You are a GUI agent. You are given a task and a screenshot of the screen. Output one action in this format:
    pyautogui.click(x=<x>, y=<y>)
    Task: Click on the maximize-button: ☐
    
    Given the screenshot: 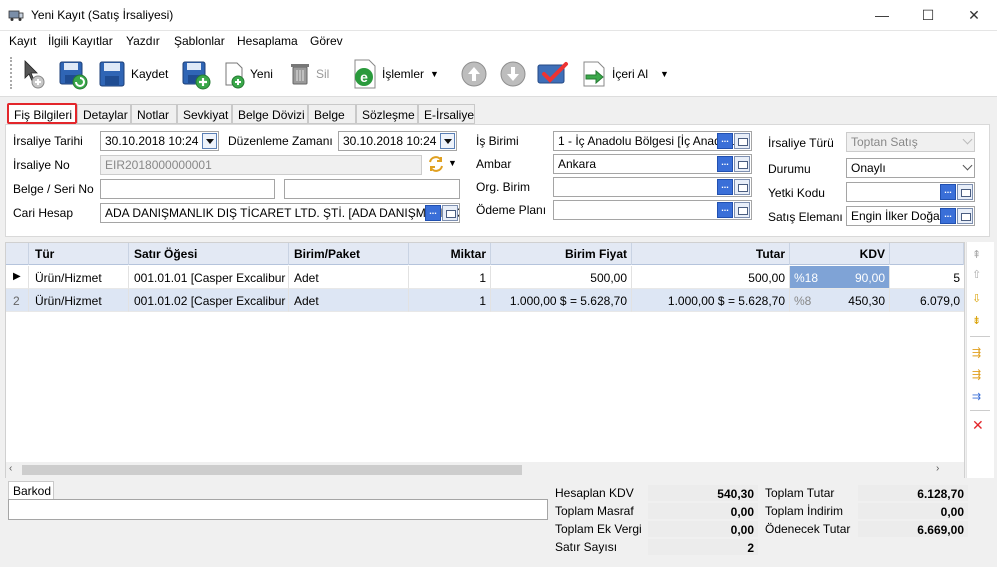 What is the action you would take?
    pyautogui.click(x=928, y=15)
    